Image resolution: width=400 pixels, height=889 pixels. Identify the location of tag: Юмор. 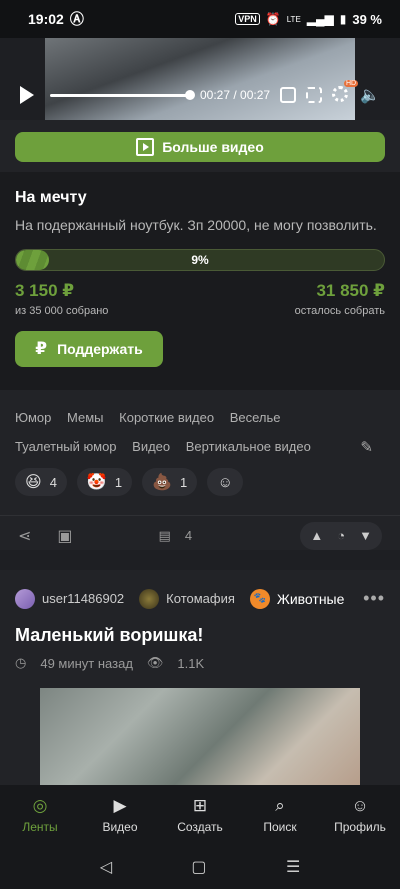
(33, 417).